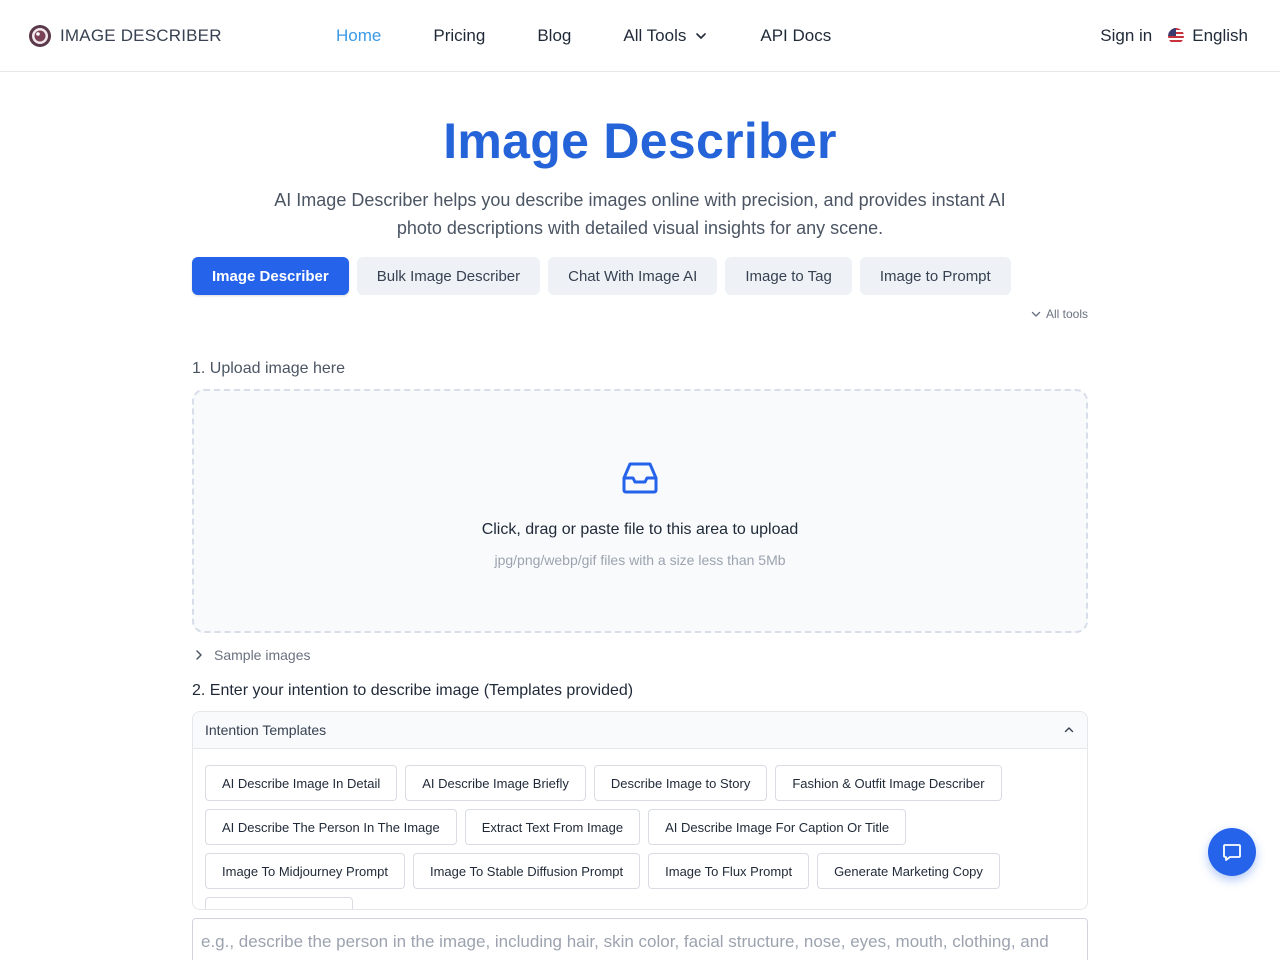 Image resolution: width=1280 pixels, height=960 pixels. I want to click on tab-chat-with-image-ai: Chat With Image AI, so click(633, 276).